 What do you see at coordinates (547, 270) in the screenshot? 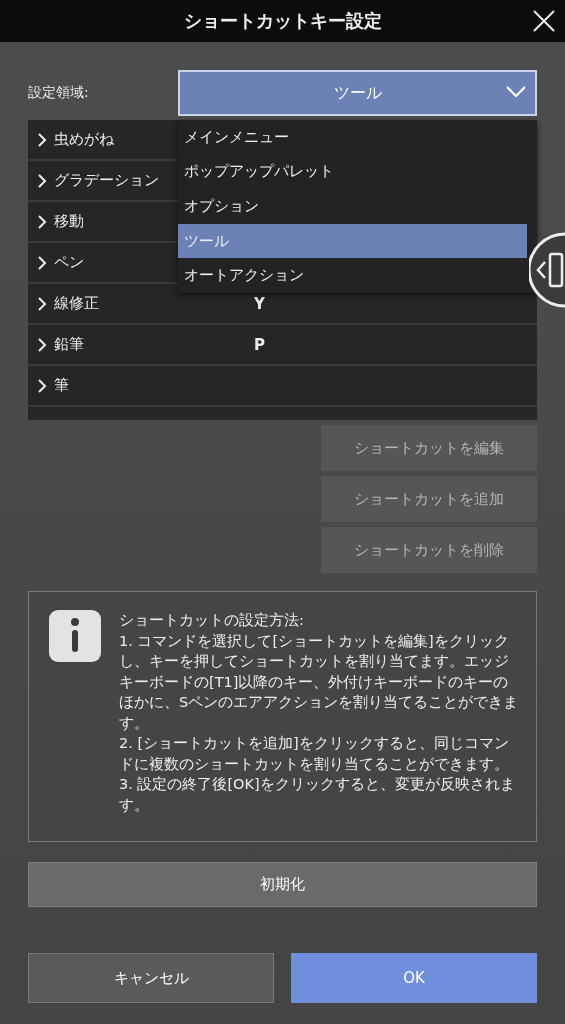
I see `side-handle-icon` at bounding box center [547, 270].